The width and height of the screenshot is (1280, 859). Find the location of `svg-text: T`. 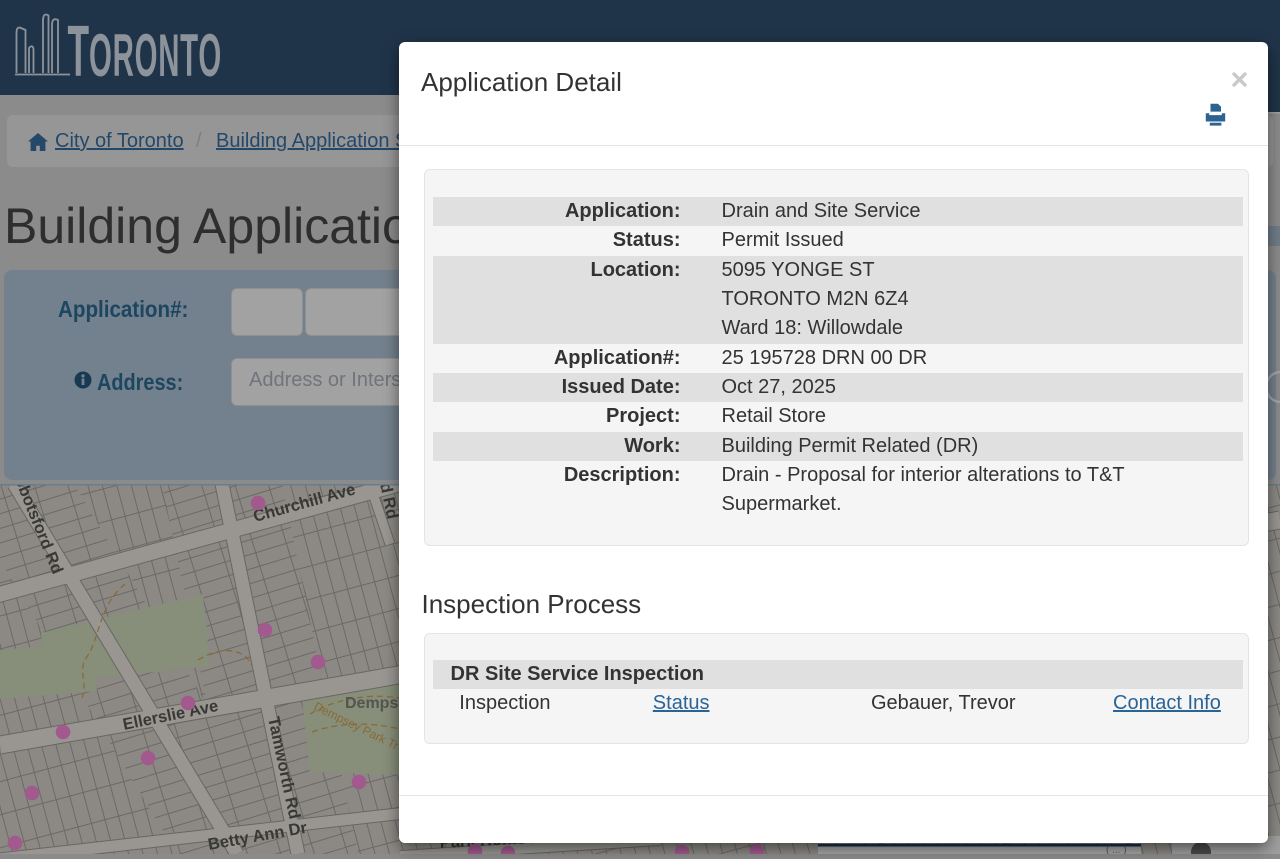

svg-text: T is located at coordinates (79, 53).